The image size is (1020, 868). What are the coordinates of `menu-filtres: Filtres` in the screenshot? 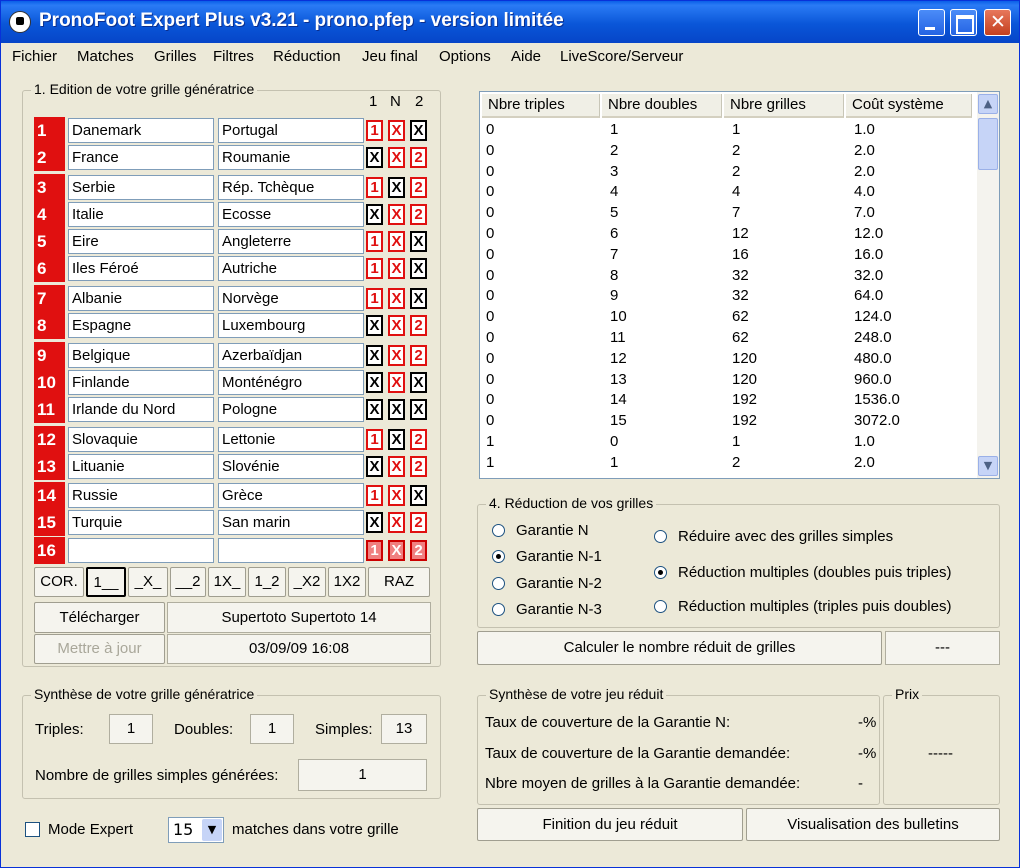 It's located at (233, 56).